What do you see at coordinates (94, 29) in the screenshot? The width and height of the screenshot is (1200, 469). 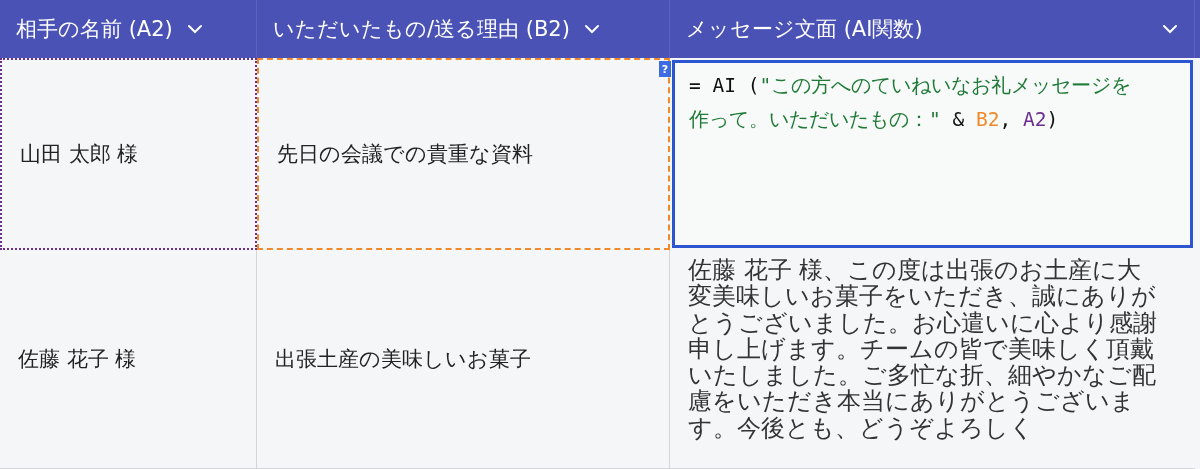 I see `header-label: 相手の名前 (A2)` at bounding box center [94, 29].